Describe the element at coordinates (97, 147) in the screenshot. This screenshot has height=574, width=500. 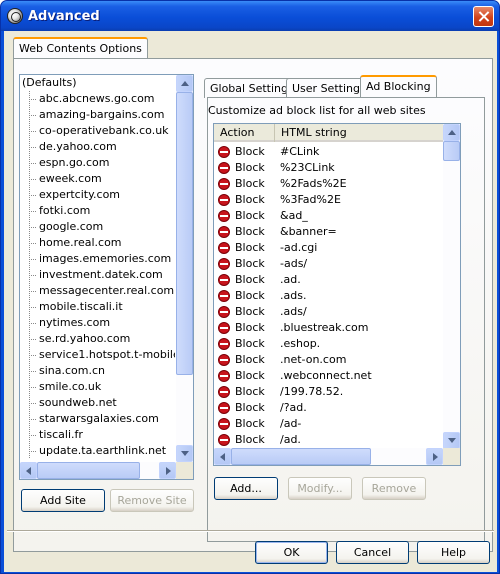
I see `site-item: de.yahoo.com` at that location.